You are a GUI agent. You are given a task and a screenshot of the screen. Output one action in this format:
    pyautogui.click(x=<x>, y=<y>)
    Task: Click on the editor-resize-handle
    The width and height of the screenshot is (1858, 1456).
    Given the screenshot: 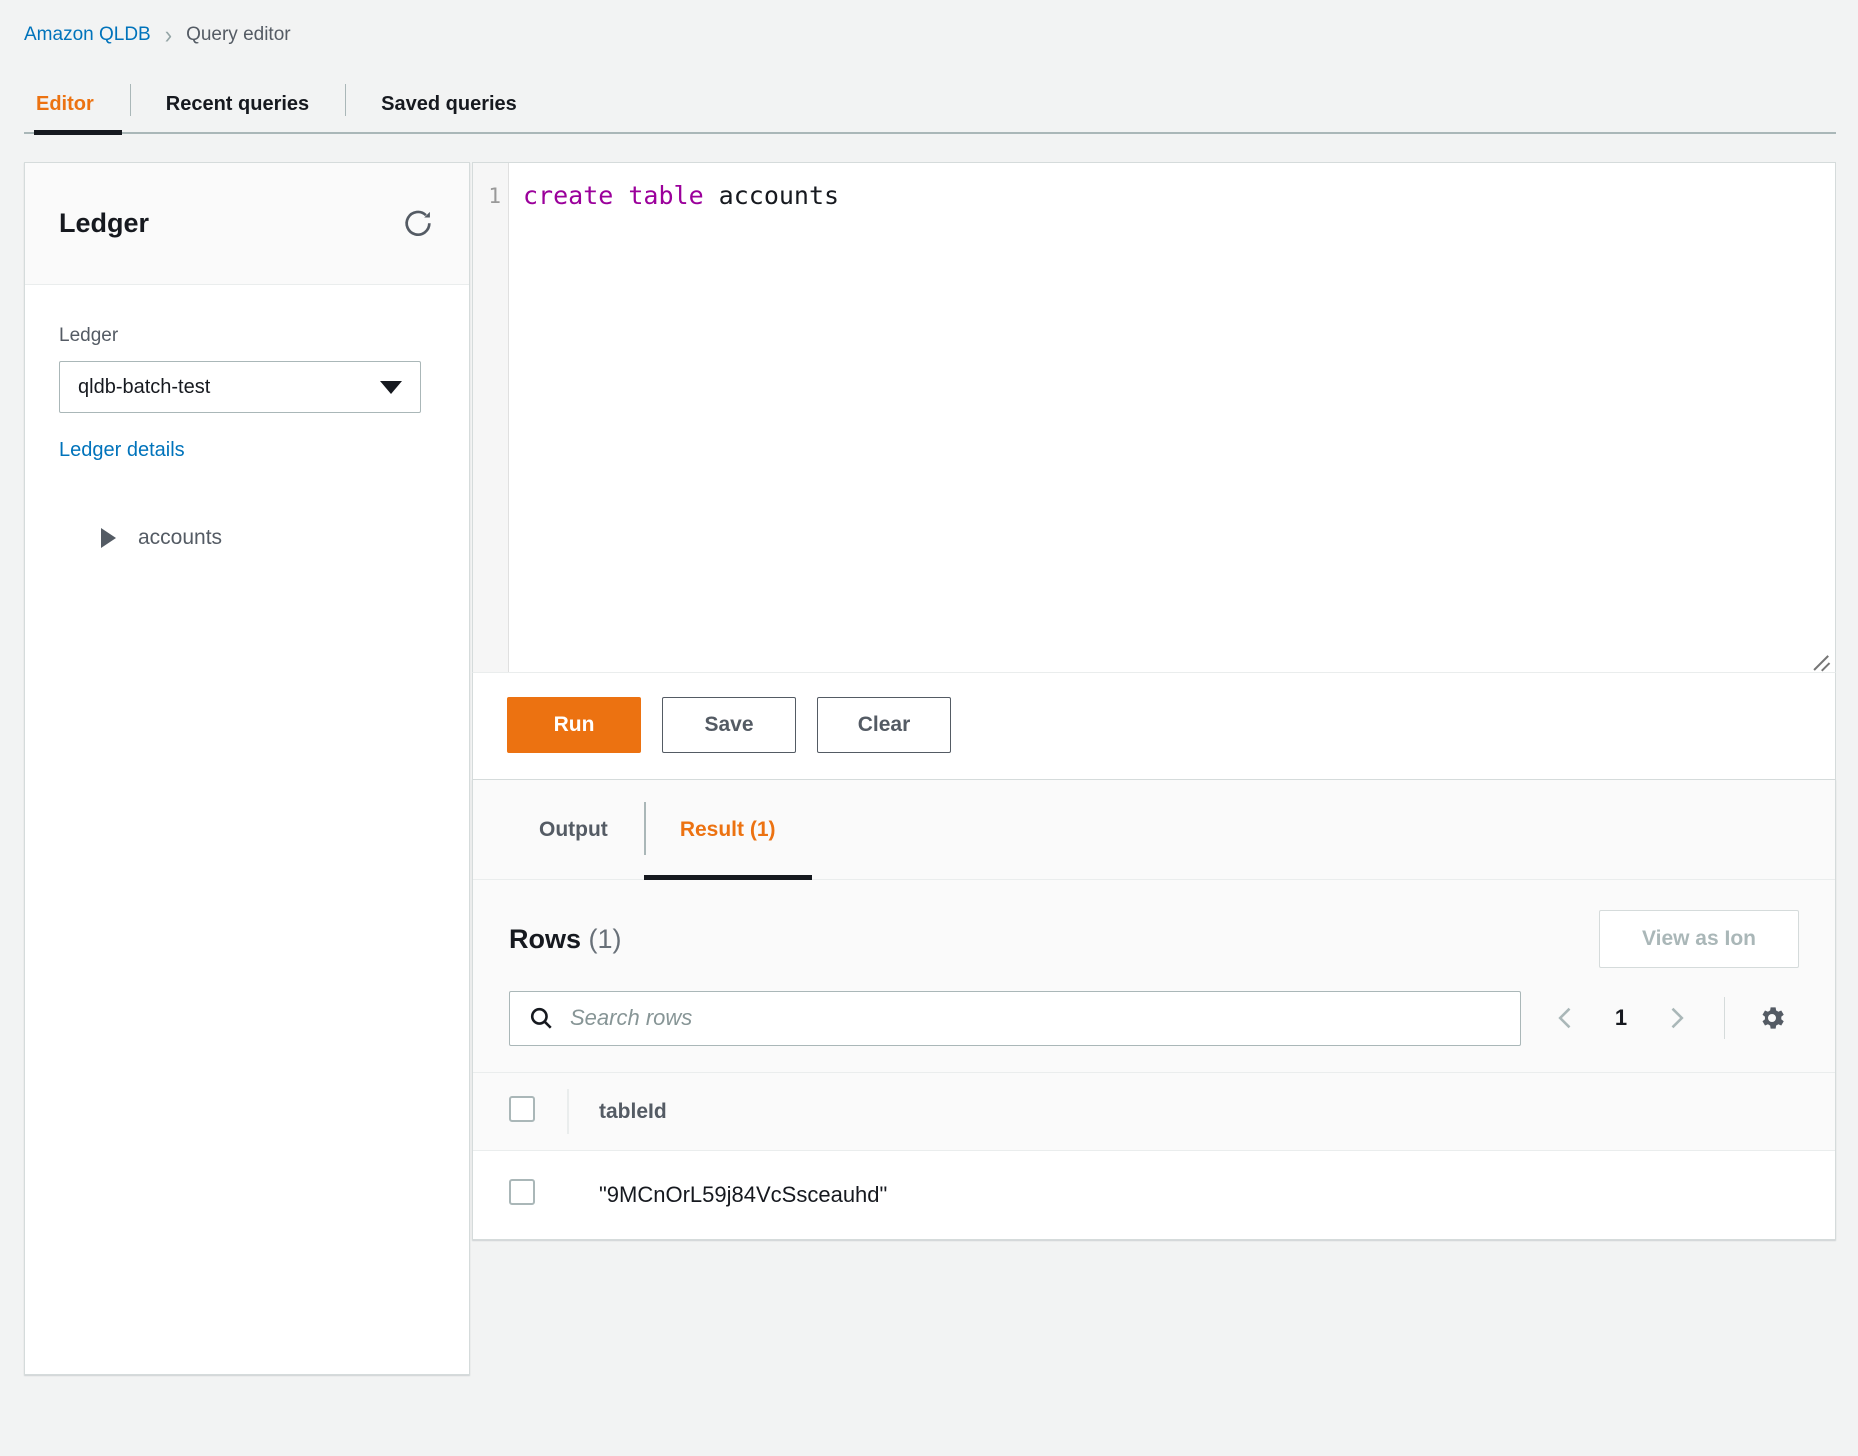 What is the action you would take?
    pyautogui.click(x=1820, y=658)
    